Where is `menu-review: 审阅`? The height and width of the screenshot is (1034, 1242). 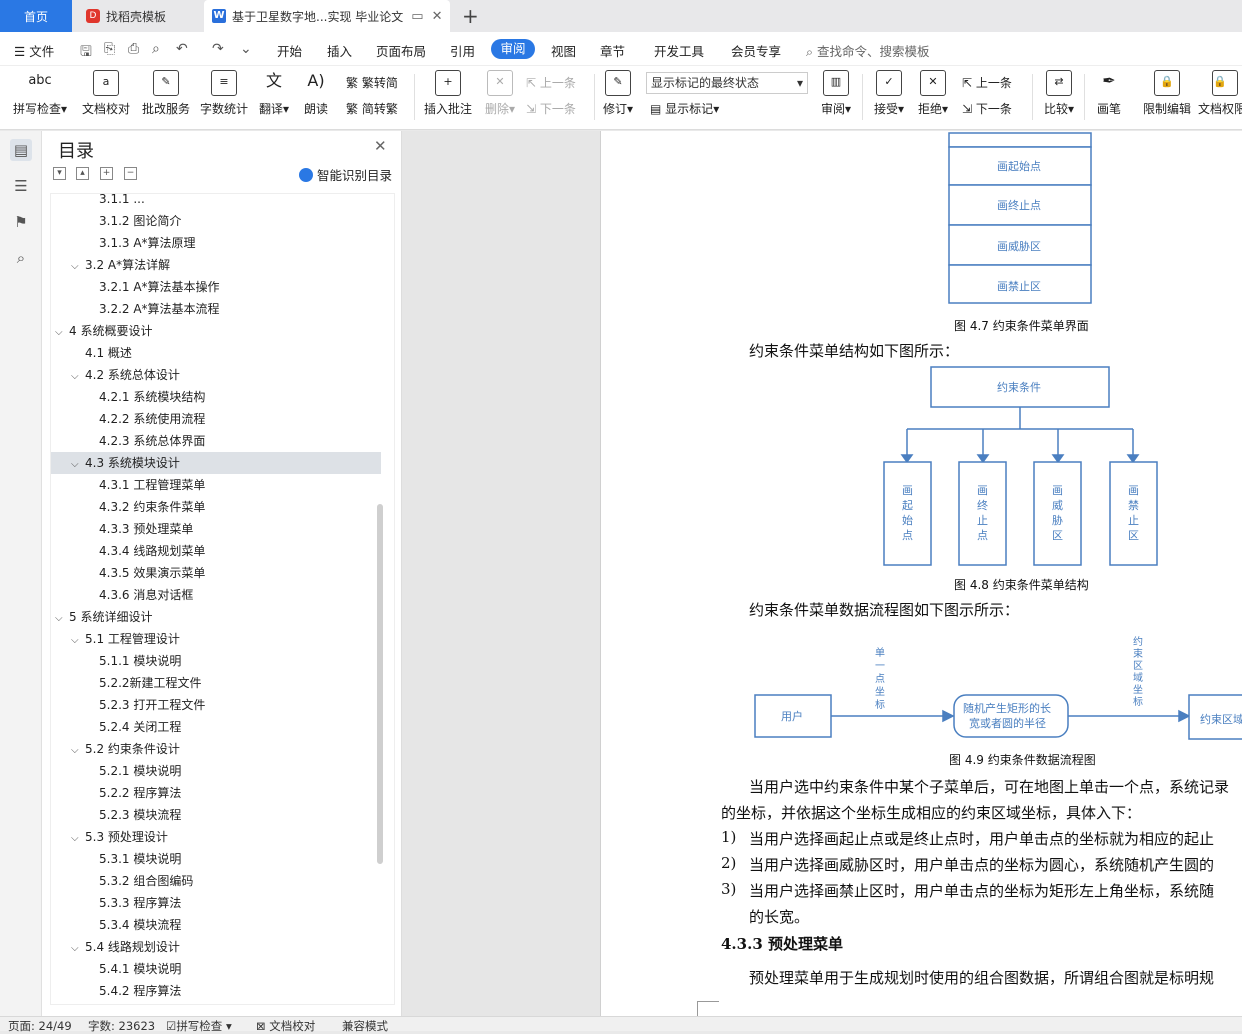
menu-review: 审阅 is located at coordinates (513, 49).